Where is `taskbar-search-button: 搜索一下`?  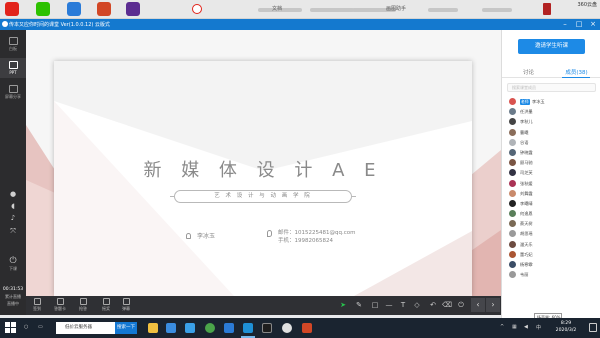 taskbar-search-button: 搜索一下 is located at coordinates (126, 328).